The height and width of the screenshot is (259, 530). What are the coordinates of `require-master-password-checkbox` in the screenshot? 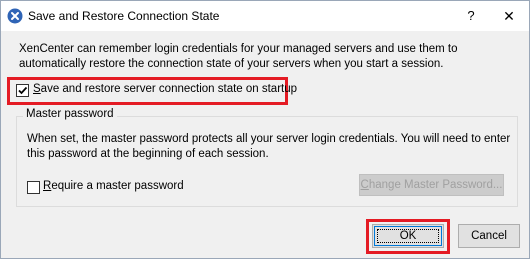 It's located at (33, 187).